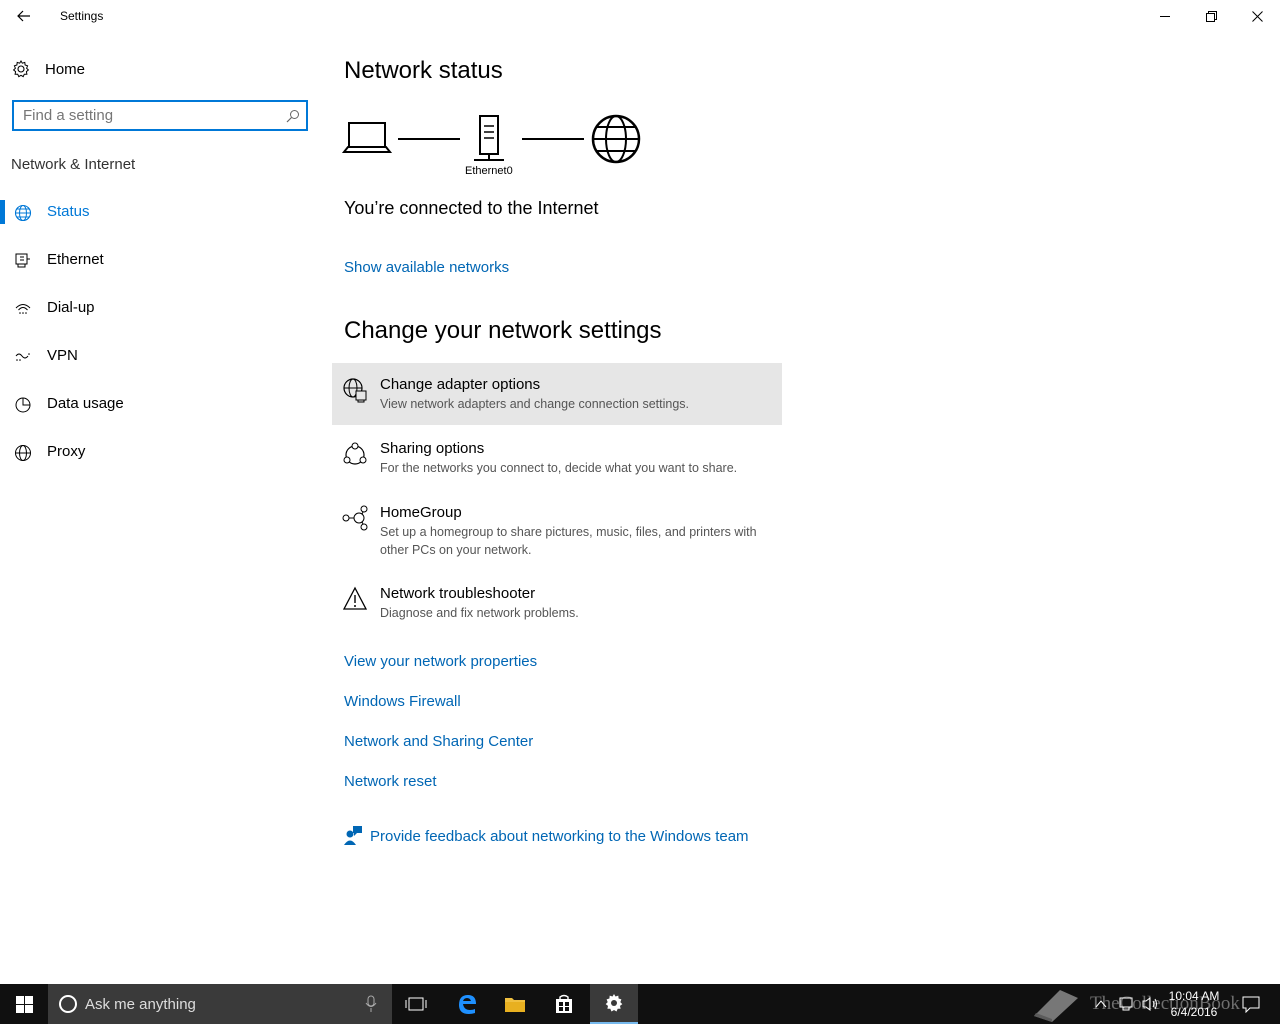  I want to click on settings-taskbar-button, so click(614, 1004).